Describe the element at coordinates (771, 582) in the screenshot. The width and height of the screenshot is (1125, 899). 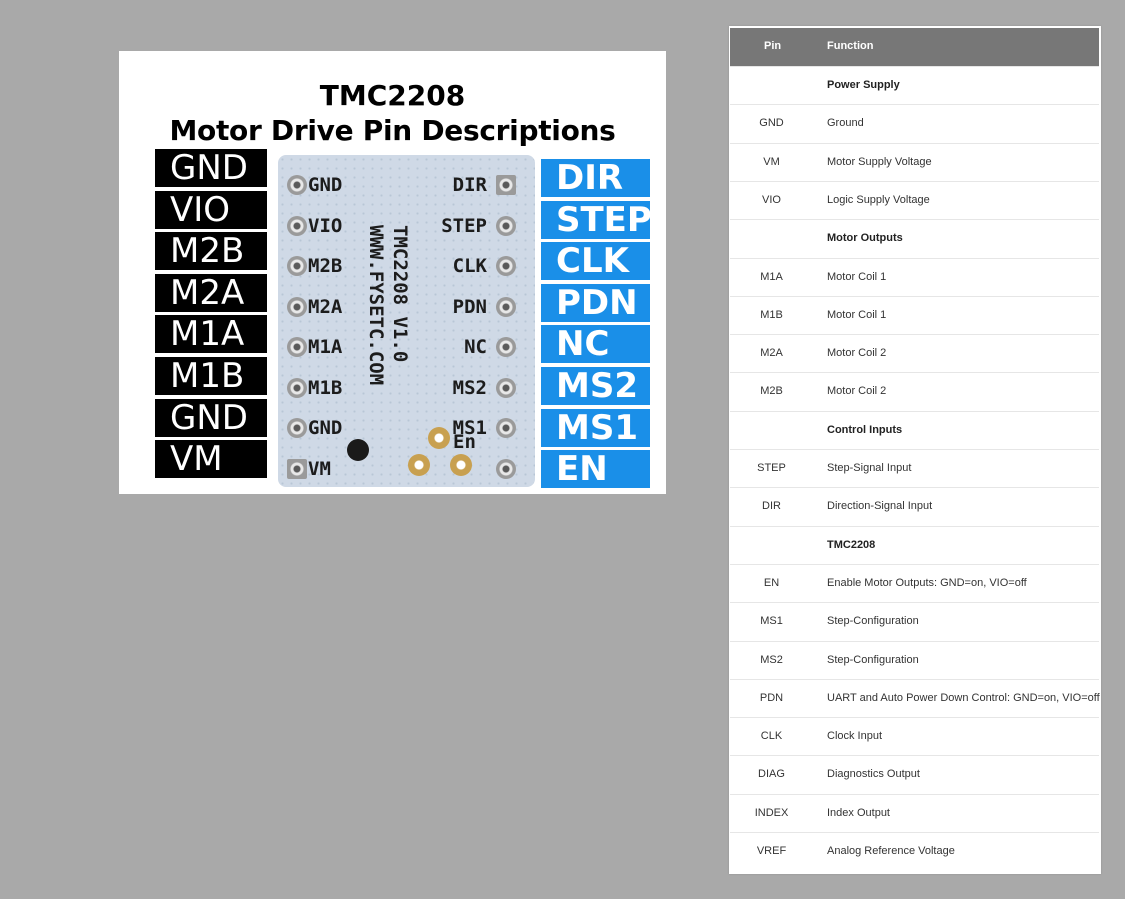
I see `cell-pin: EN` at that location.